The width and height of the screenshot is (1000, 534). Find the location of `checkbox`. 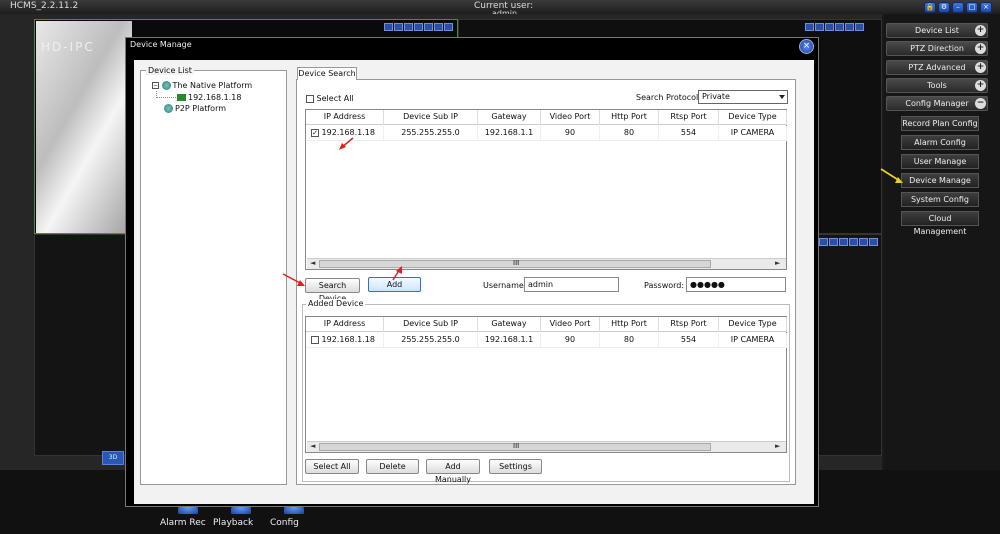

checkbox is located at coordinates (310, 98).